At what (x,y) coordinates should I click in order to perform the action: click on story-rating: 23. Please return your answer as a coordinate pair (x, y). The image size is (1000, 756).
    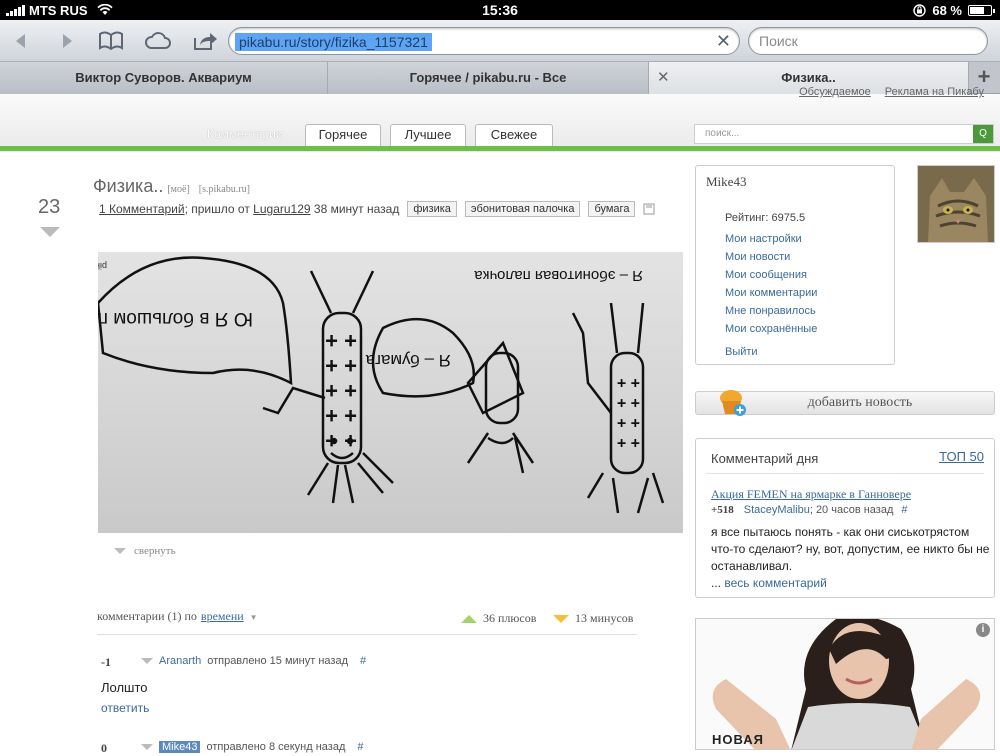
    Looking at the image, I should click on (49, 207).